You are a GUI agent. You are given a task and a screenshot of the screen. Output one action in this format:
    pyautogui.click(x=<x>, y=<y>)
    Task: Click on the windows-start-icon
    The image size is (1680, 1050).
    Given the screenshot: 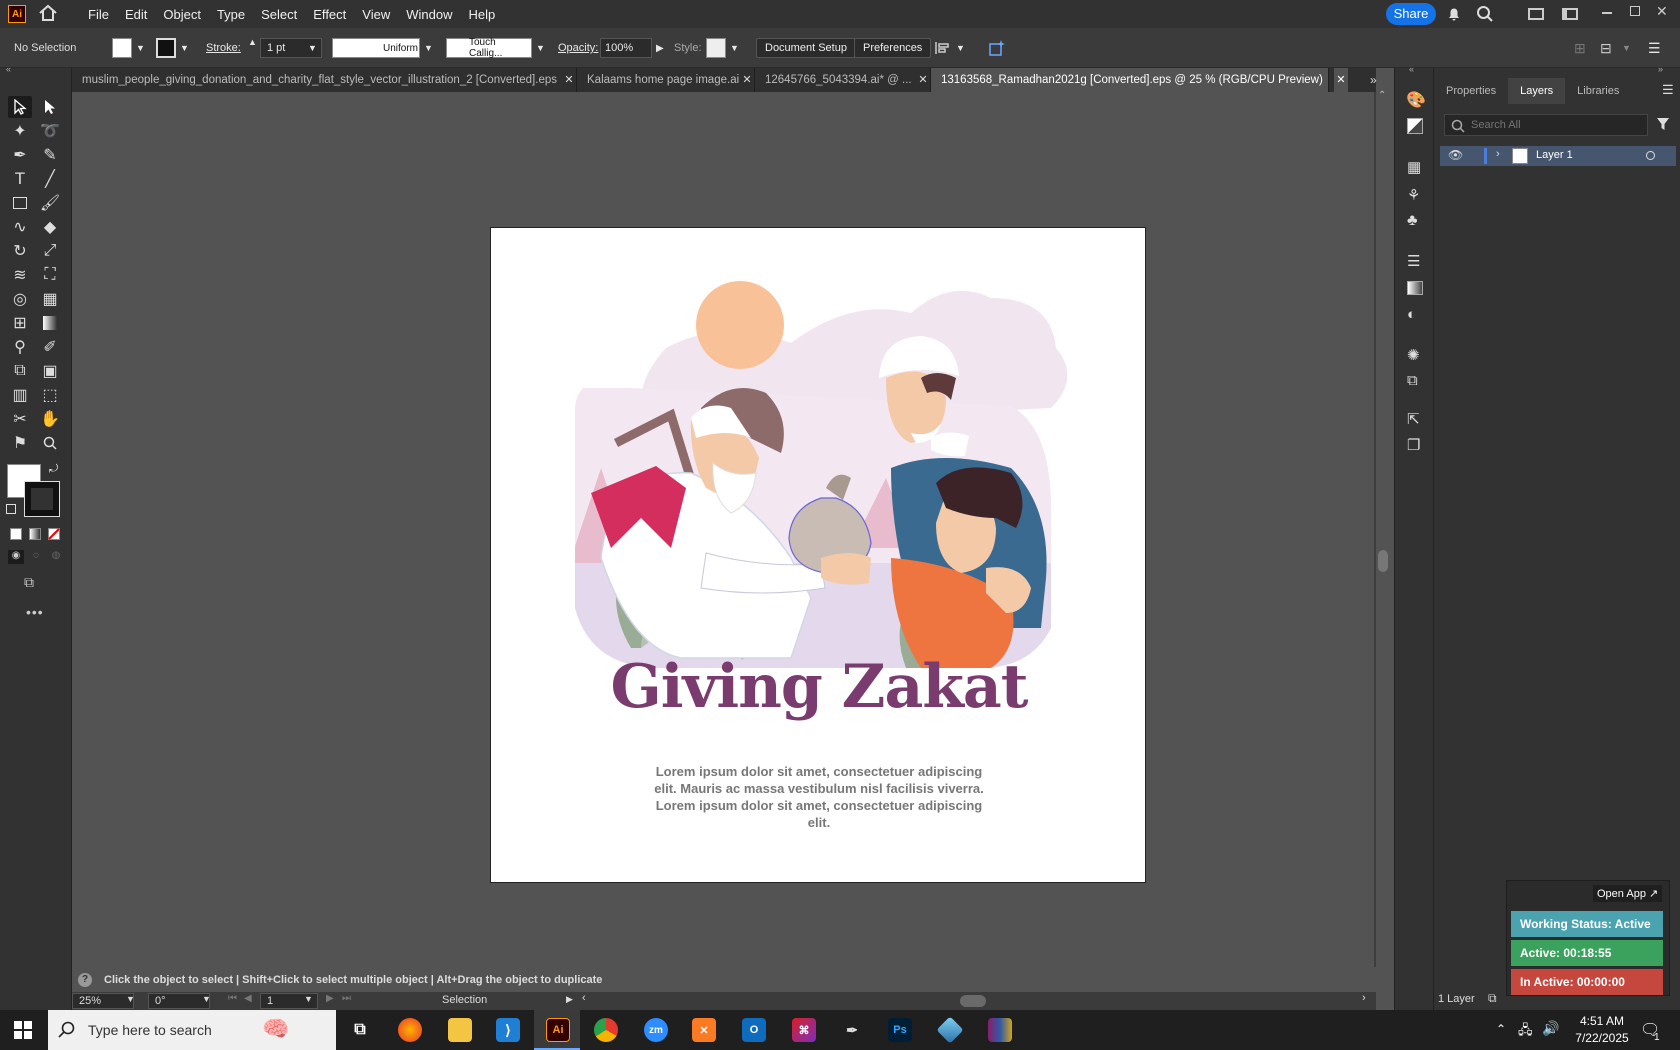 What is the action you would take?
    pyautogui.click(x=23, y=1032)
    